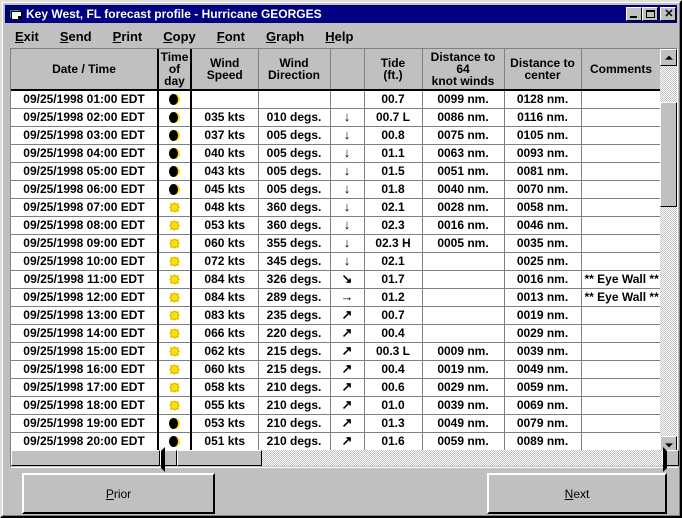  I want to click on cell-datetime: 09/25/1998 13:00 EDT, so click(85, 315).